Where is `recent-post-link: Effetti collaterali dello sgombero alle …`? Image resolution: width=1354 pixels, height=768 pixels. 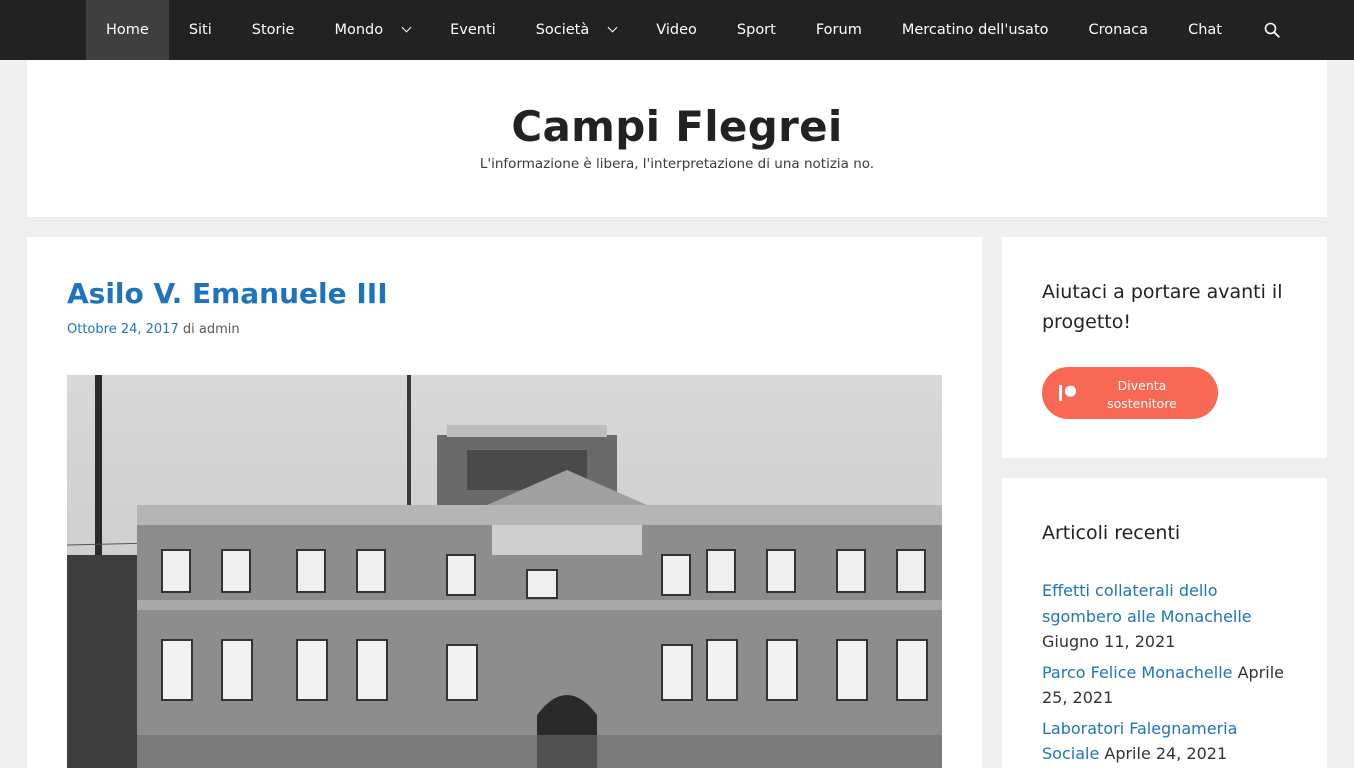 recent-post-link: Effetti collaterali dello sgombero alle … is located at coordinates (1147, 603).